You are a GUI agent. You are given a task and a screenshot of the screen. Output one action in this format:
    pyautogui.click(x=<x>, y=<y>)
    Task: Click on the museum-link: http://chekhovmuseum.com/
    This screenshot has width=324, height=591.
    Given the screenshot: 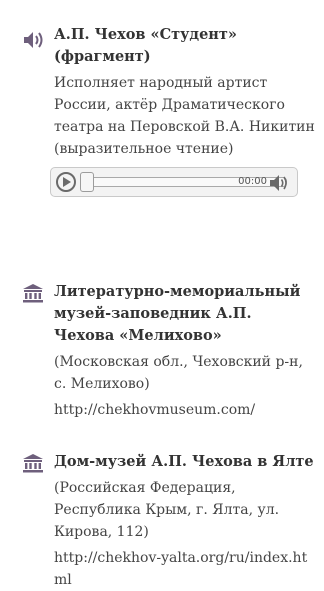 What is the action you would take?
    pyautogui.click(x=185, y=410)
    